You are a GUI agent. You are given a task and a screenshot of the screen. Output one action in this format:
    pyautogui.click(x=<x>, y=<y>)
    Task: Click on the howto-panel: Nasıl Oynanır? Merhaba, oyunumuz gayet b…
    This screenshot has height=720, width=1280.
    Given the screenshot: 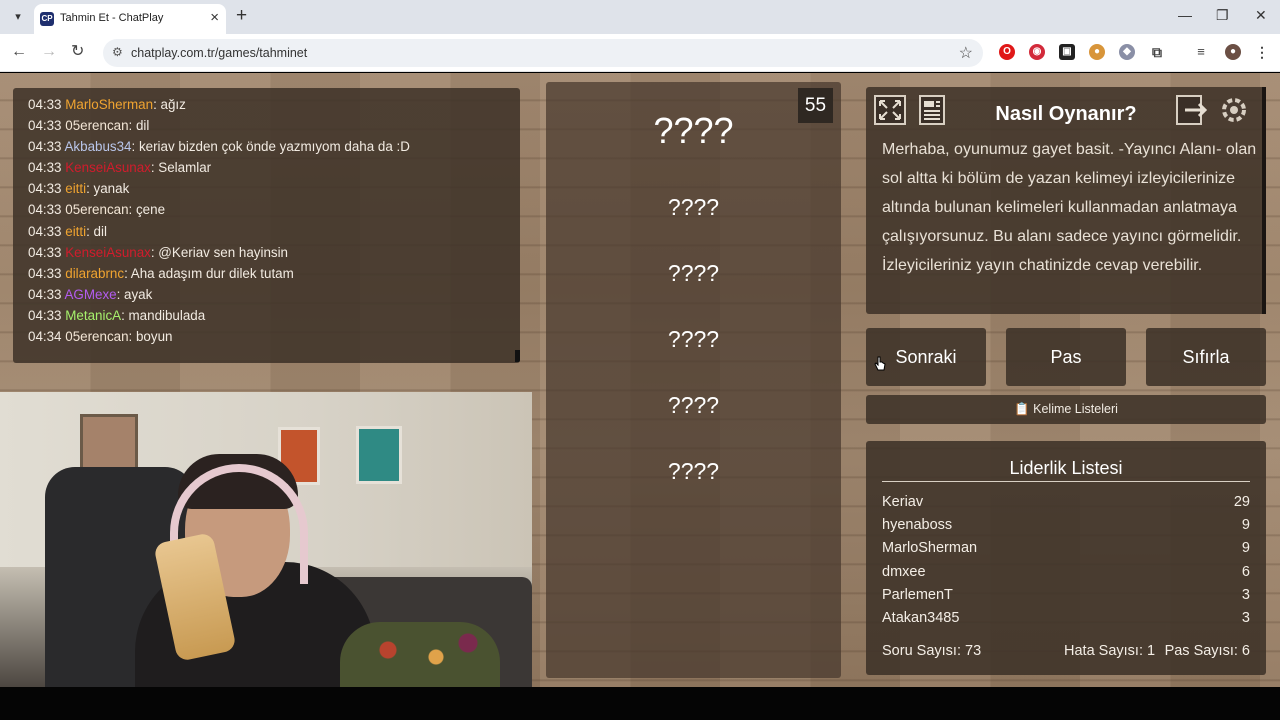 What is the action you would take?
    pyautogui.click(x=1066, y=200)
    